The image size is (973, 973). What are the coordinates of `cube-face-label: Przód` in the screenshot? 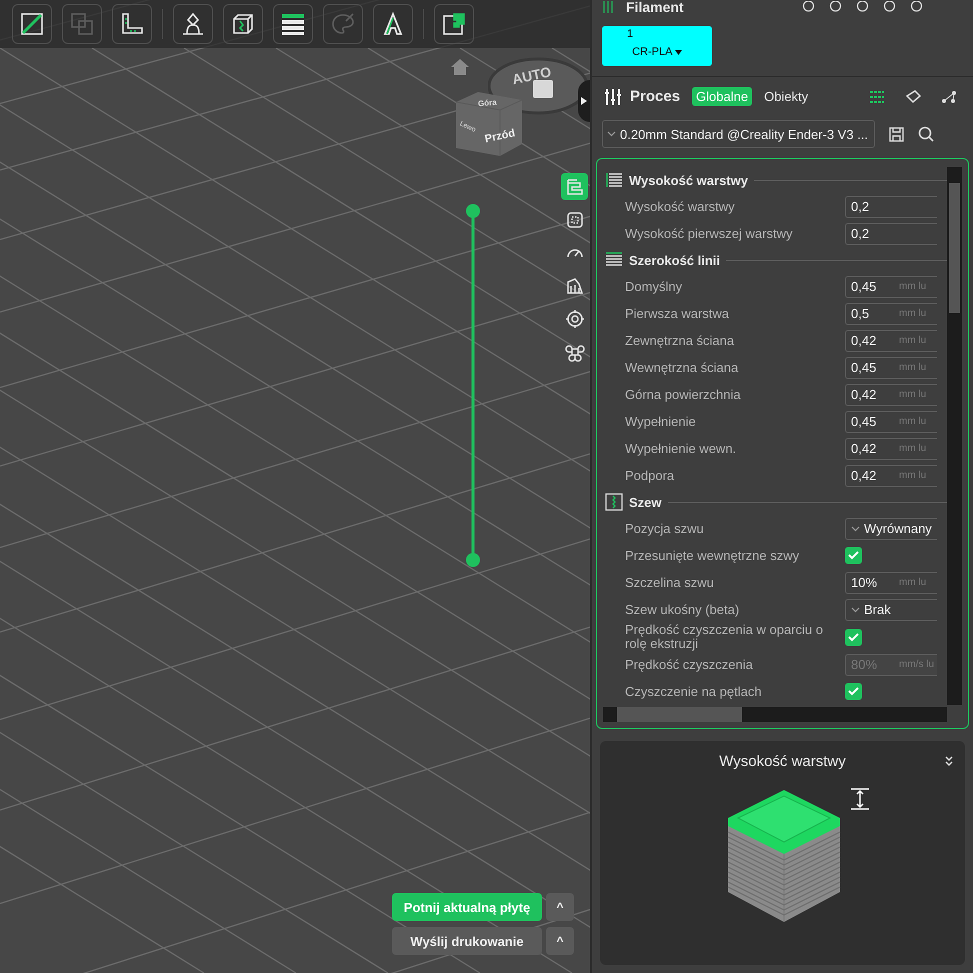 It's located at (500, 136).